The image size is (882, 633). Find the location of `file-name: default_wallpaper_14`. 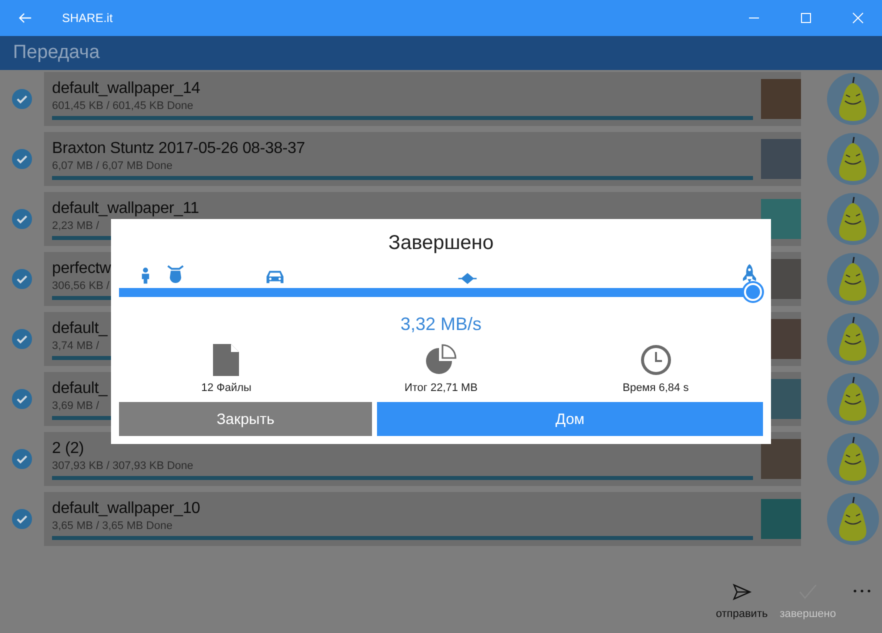

file-name: default_wallpaper_14 is located at coordinates (126, 88).